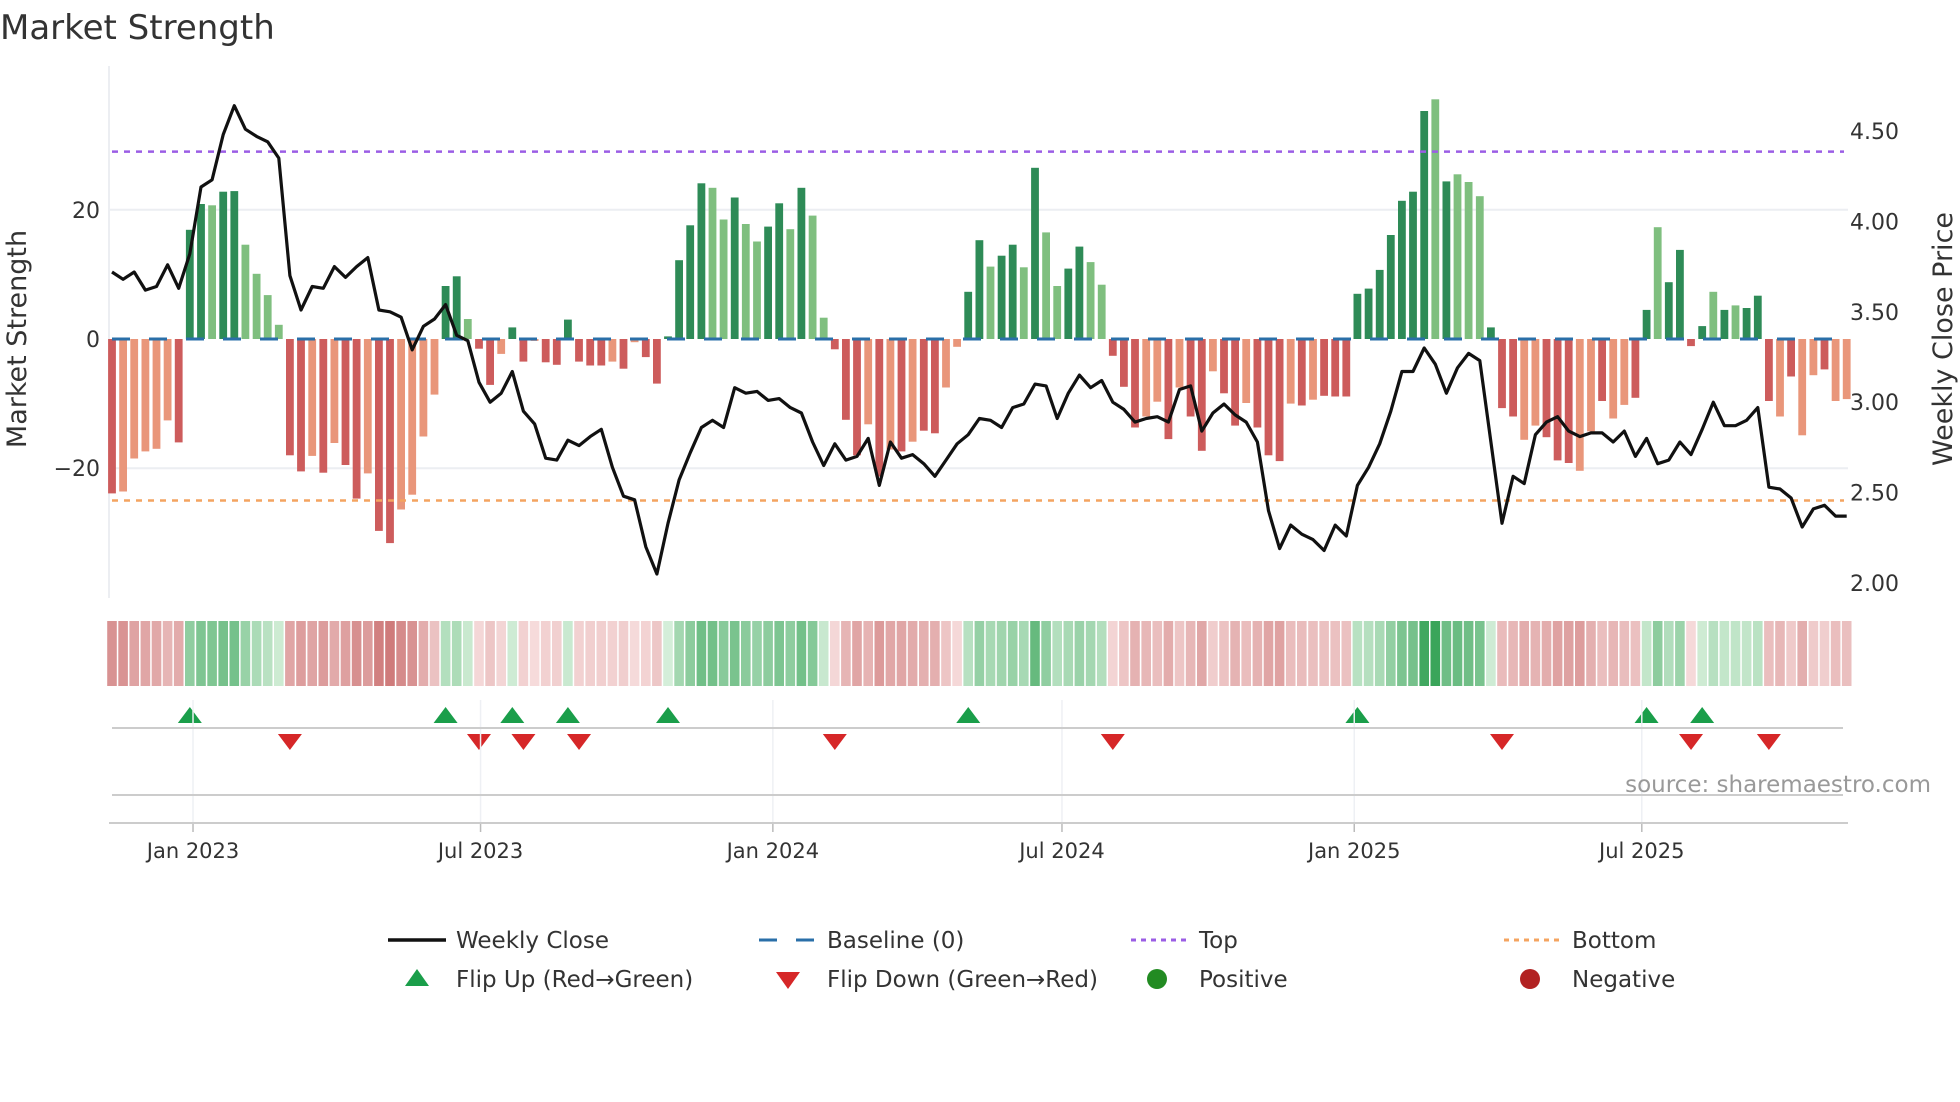  What do you see at coordinates (1623, 980) in the screenshot?
I see `legend-label: Negative` at bounding box center [1623, 980].